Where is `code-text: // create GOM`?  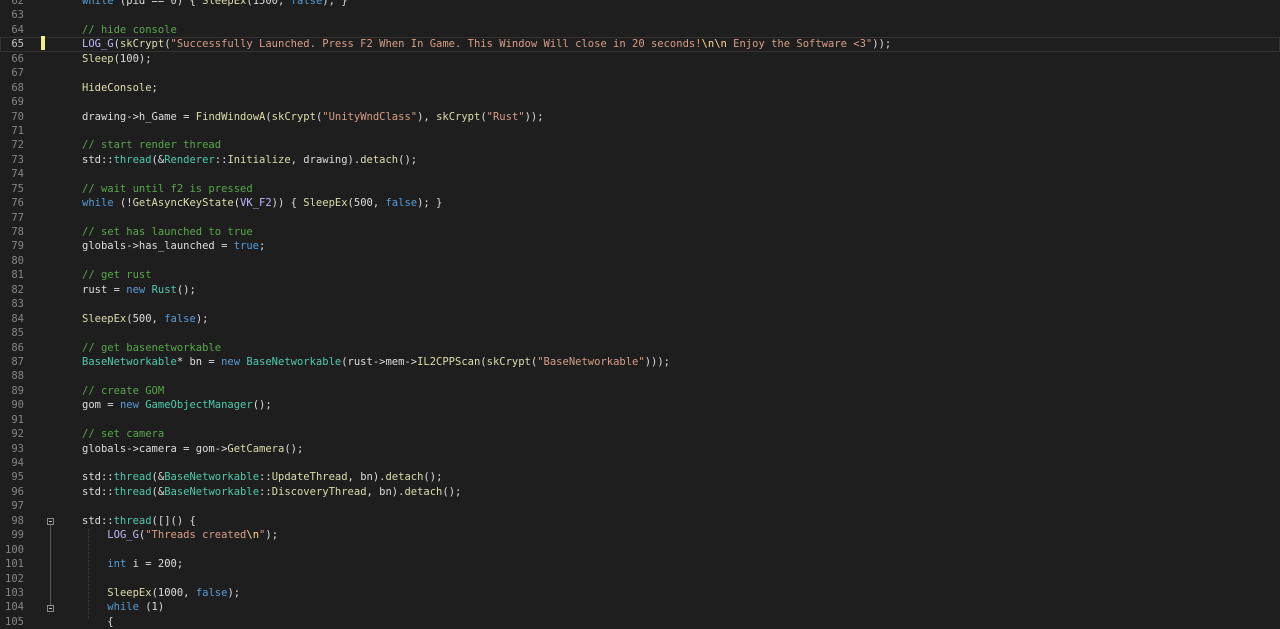 code-text: // create GOM is located at coordinates (123, 391).